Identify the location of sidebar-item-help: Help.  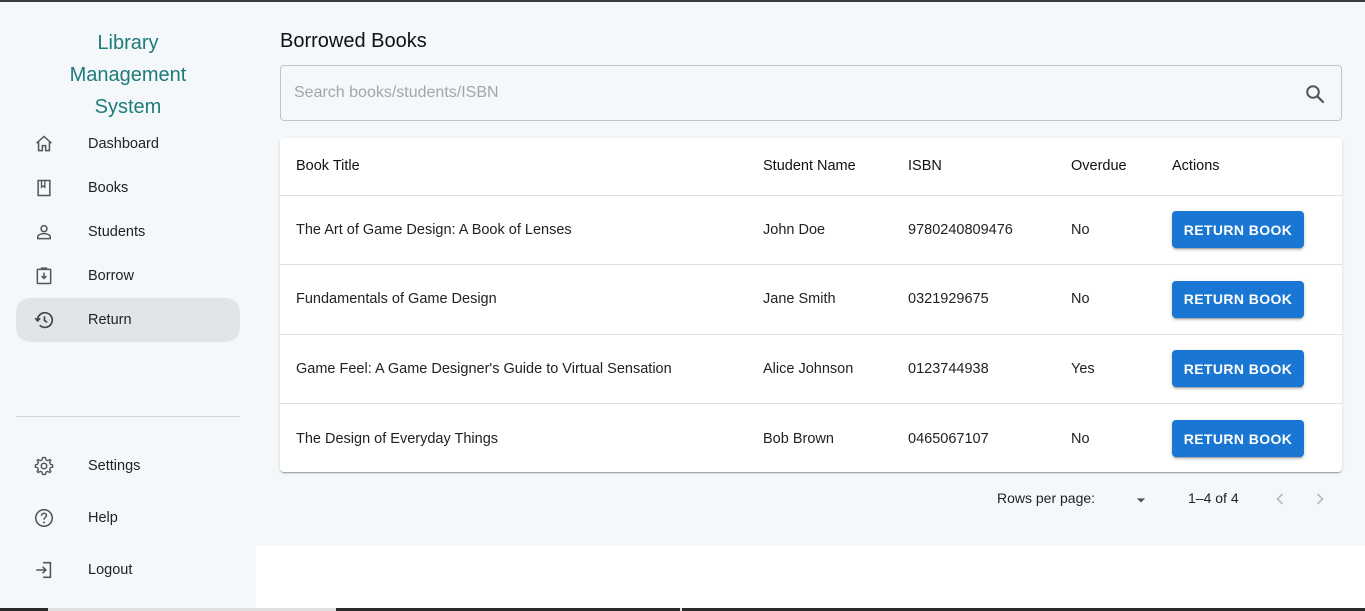
(128, 518).